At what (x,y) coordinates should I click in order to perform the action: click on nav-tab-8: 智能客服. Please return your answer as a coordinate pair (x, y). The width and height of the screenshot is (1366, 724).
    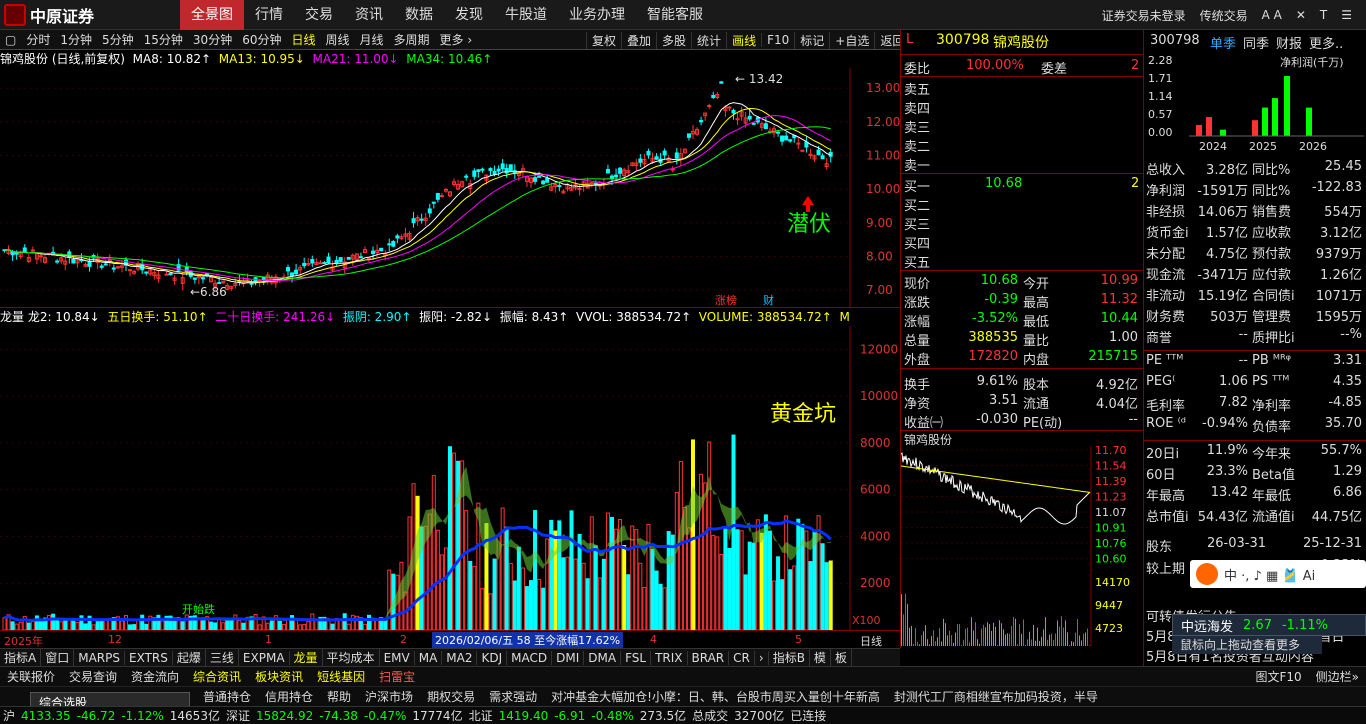
    Looking at the image, I should click on (675, 15).